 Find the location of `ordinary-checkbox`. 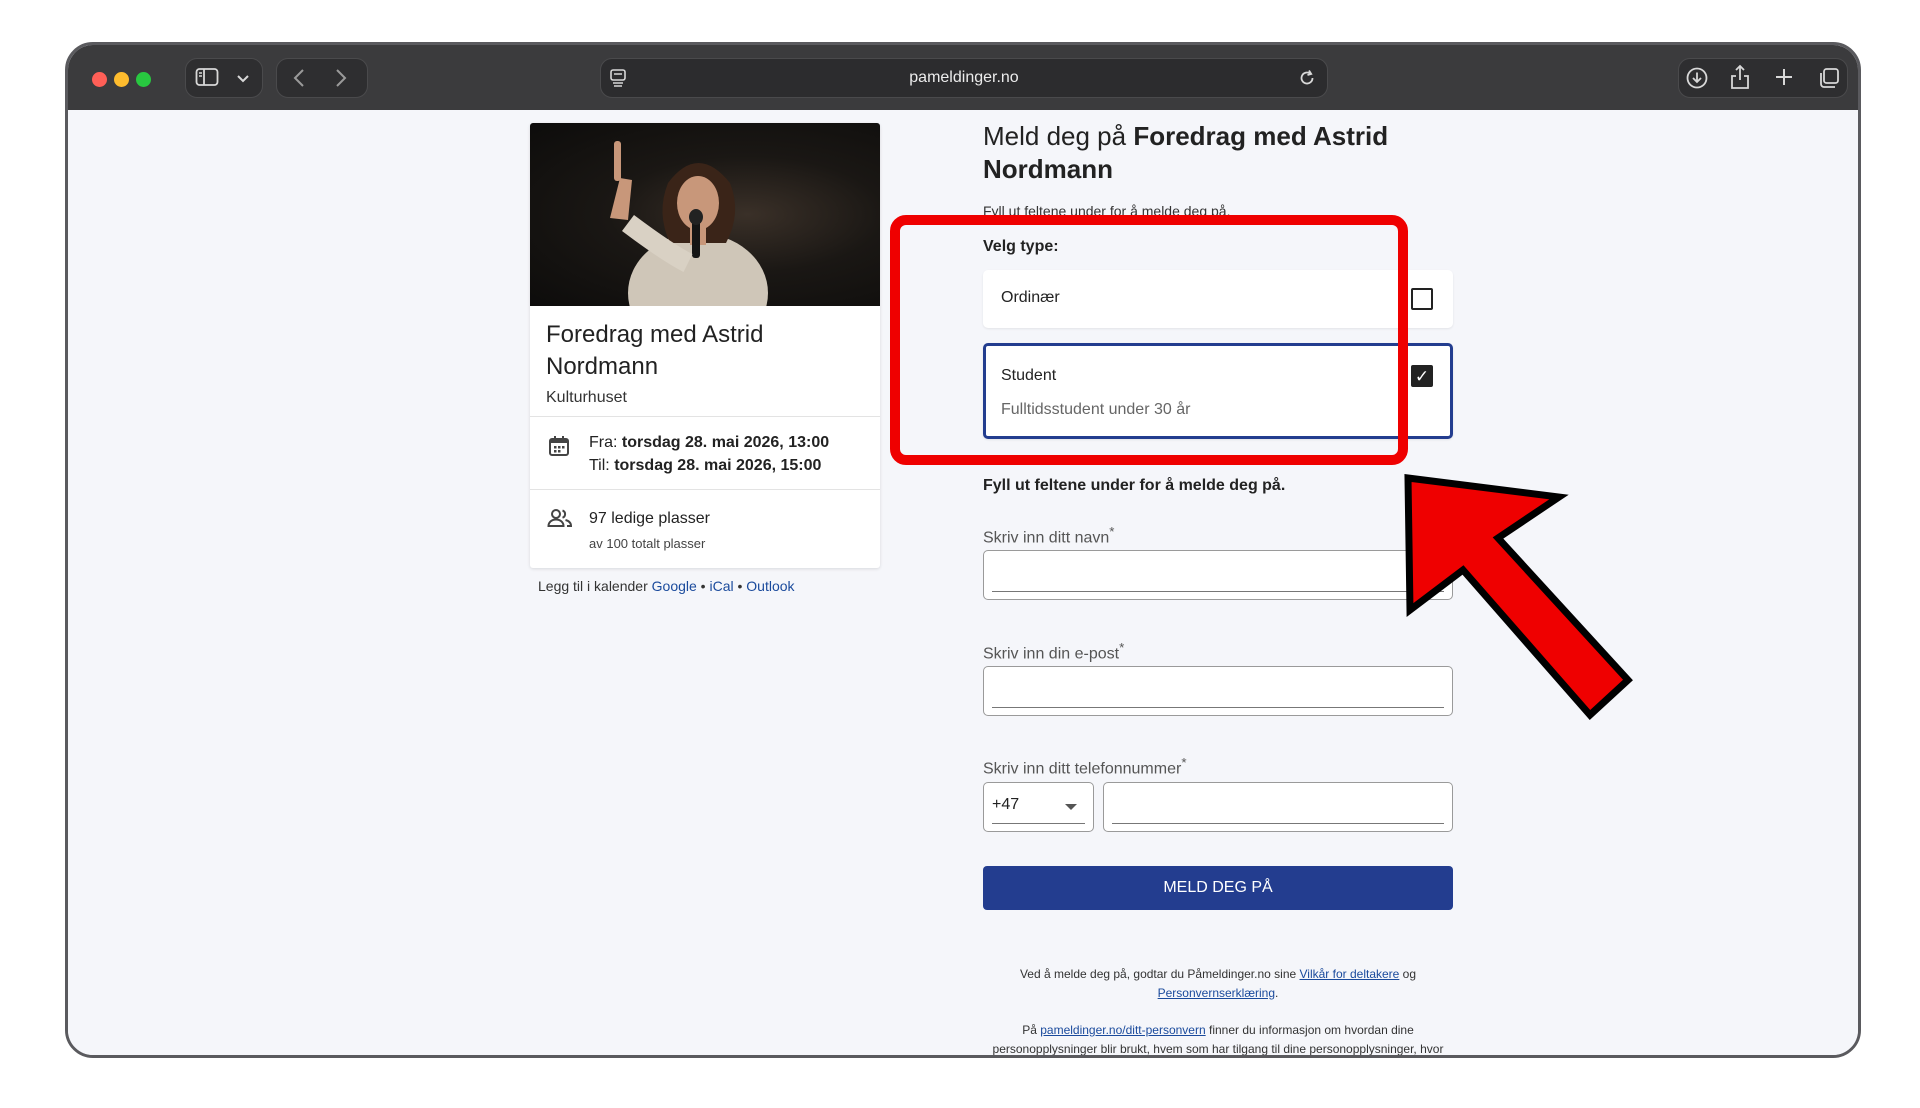

ordinary-checkbox is located at coordinates (1422, 299).